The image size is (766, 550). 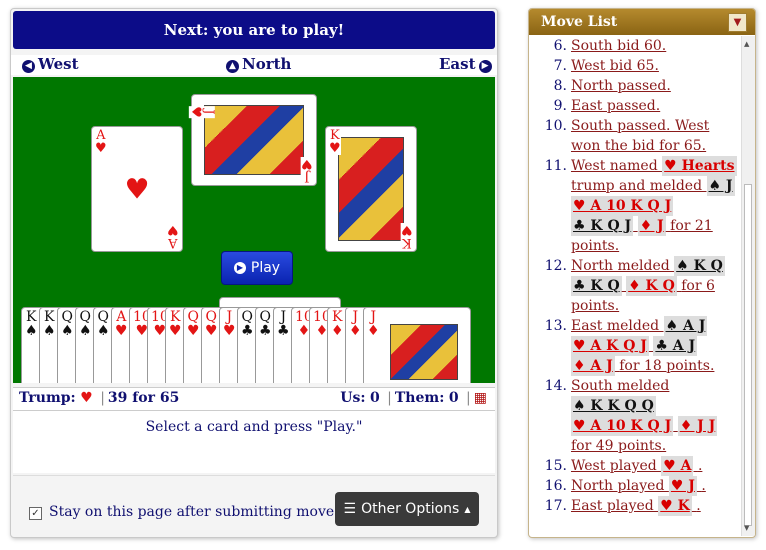 What do you see at coordinates (651, 286) in the screenshot?
I see `meld-chip: ♦ K Q` at bounding box center [651, 286].